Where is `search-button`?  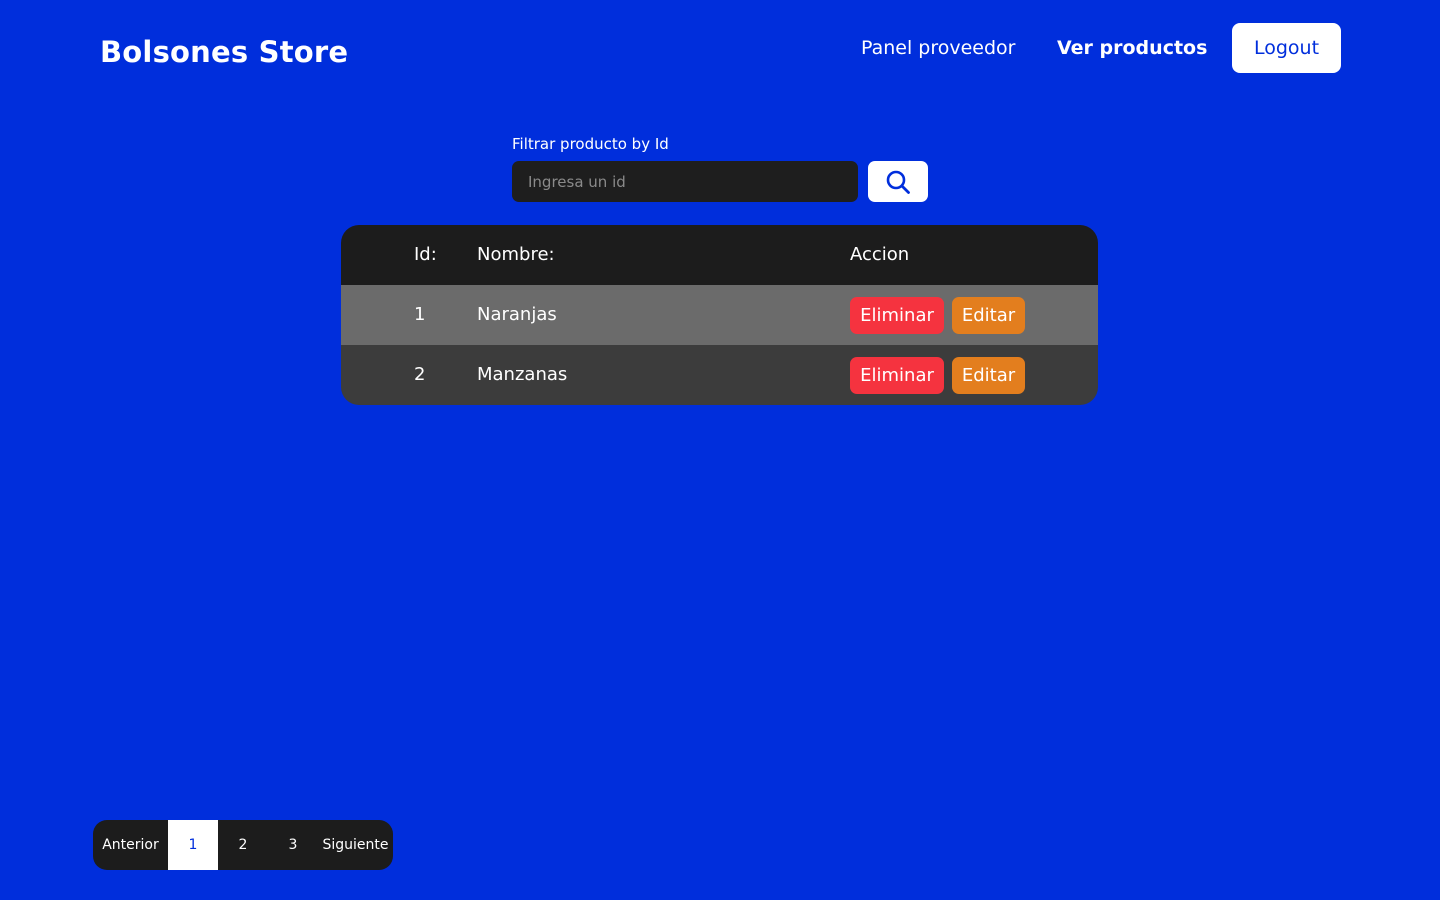
search-button is located at coordinates (898, 181).